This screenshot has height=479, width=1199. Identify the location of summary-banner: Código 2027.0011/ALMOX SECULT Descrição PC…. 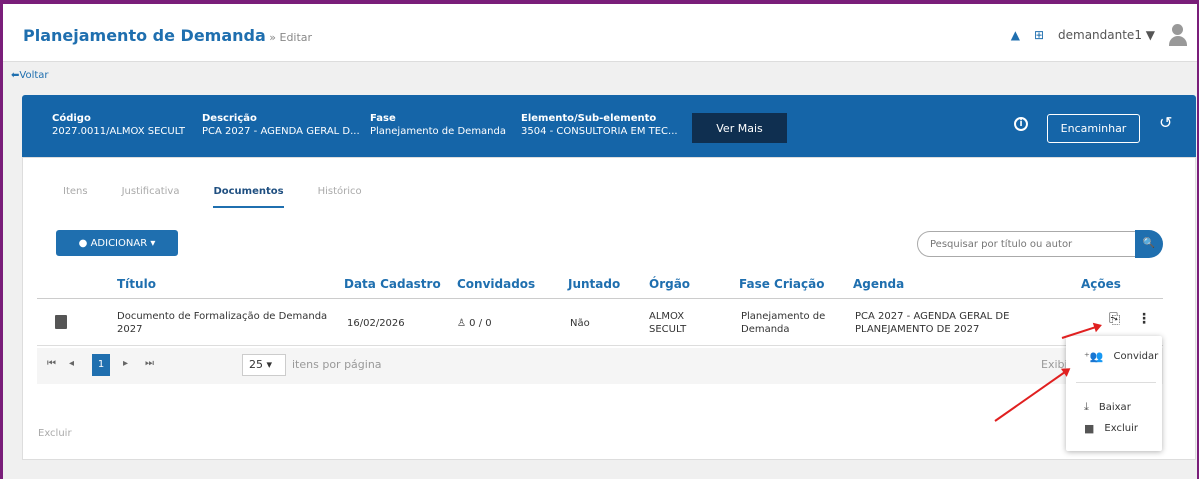
(609, 126).